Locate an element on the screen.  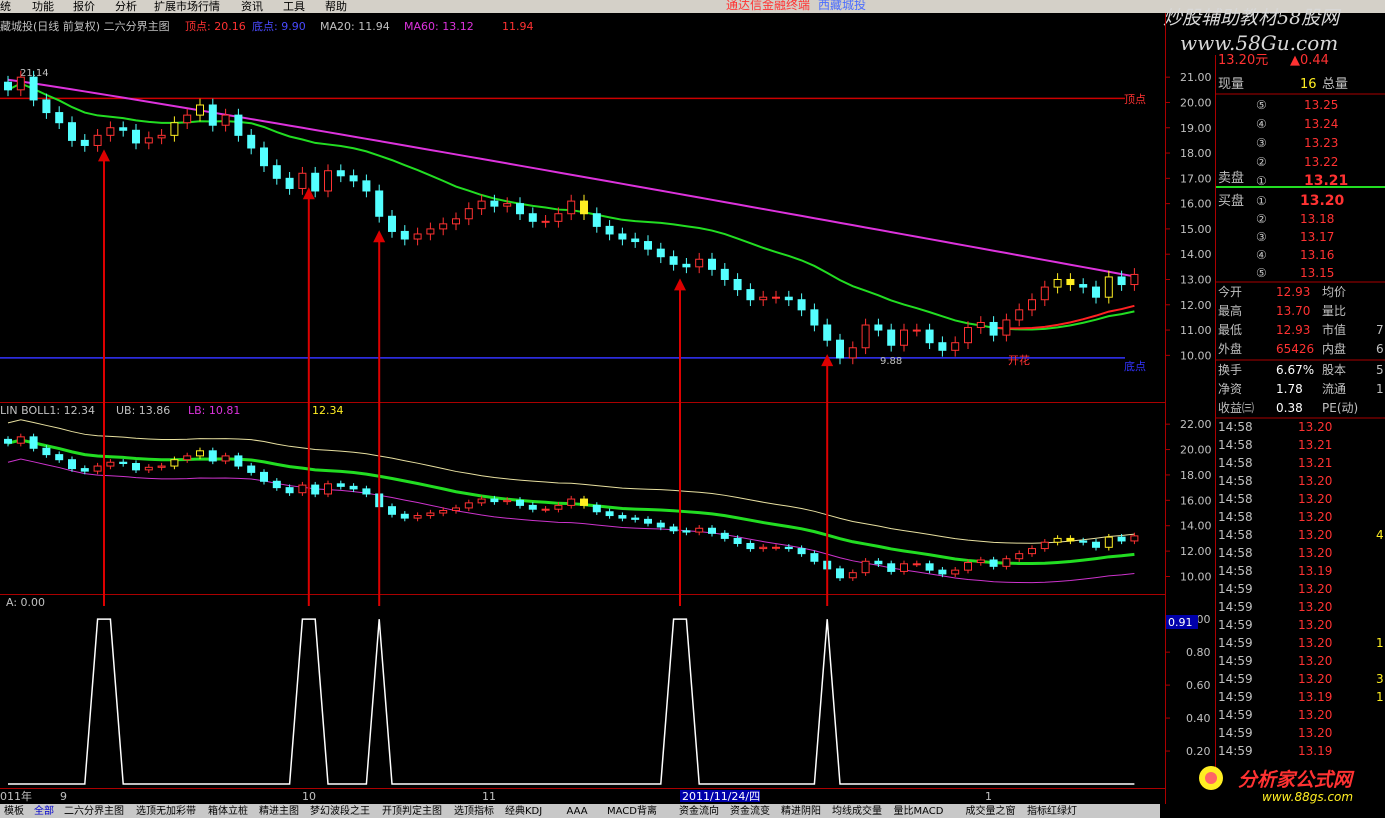
indicator-tick-label: 0.20 is located at coordinates (1198, 751).